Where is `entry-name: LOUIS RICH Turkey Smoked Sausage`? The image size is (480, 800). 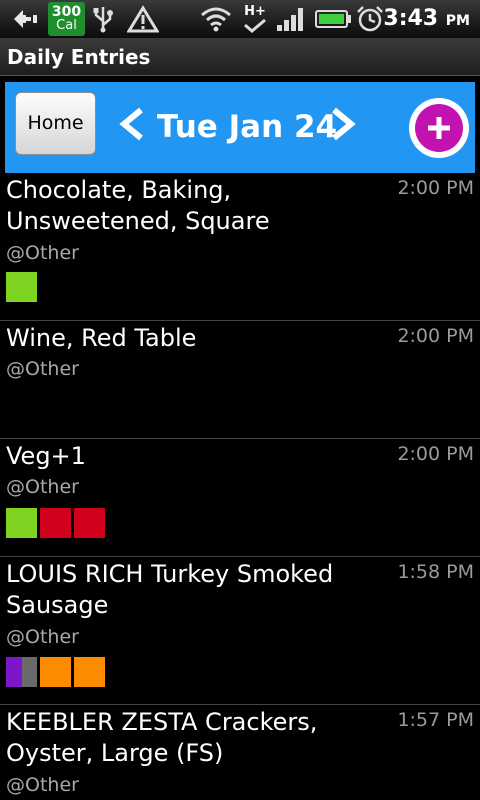 entry-name: LOUIS RICH Turkey Smoked Sausage is located at coordinates (196, 590).